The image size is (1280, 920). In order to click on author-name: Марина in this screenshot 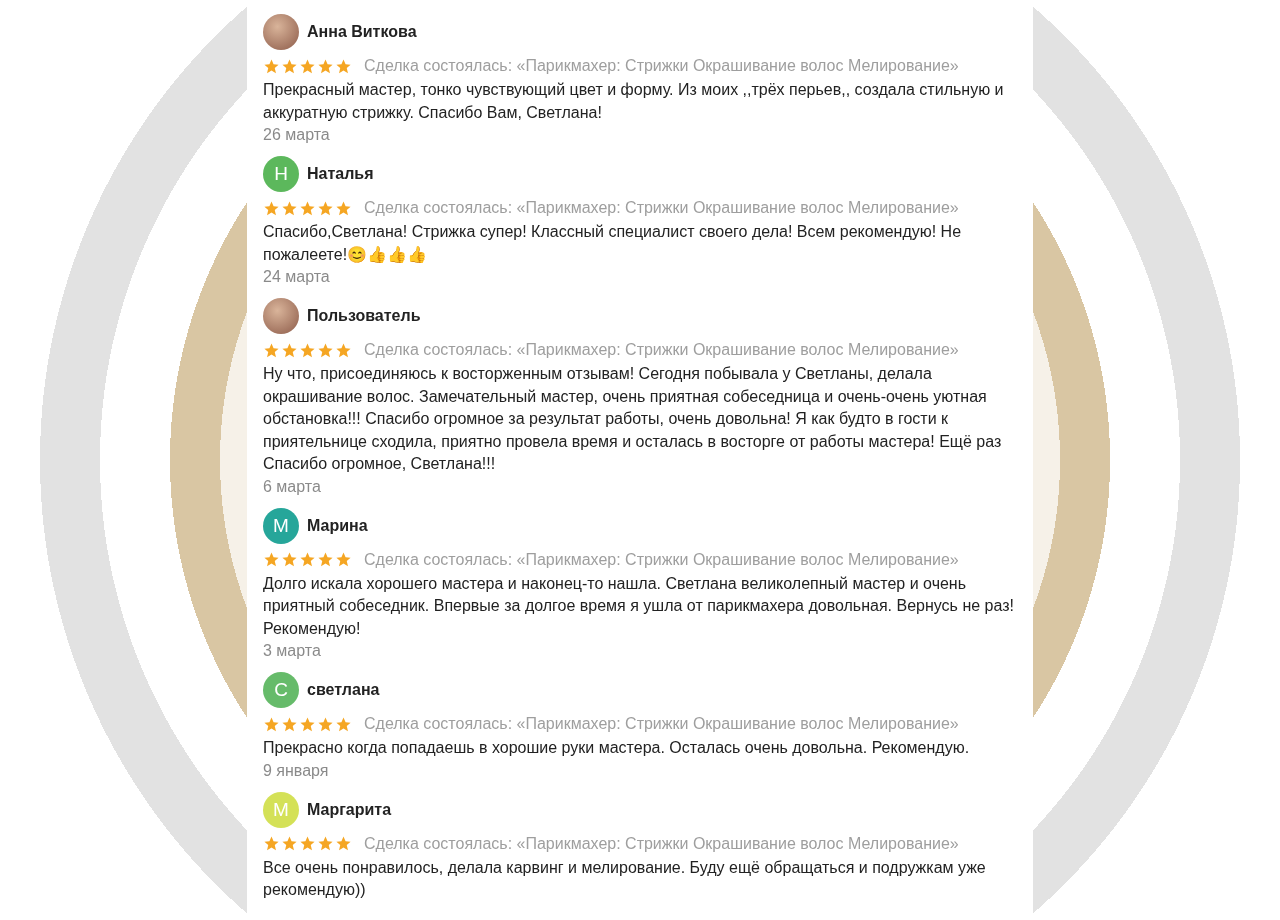, I will do `click(337, 525)`.